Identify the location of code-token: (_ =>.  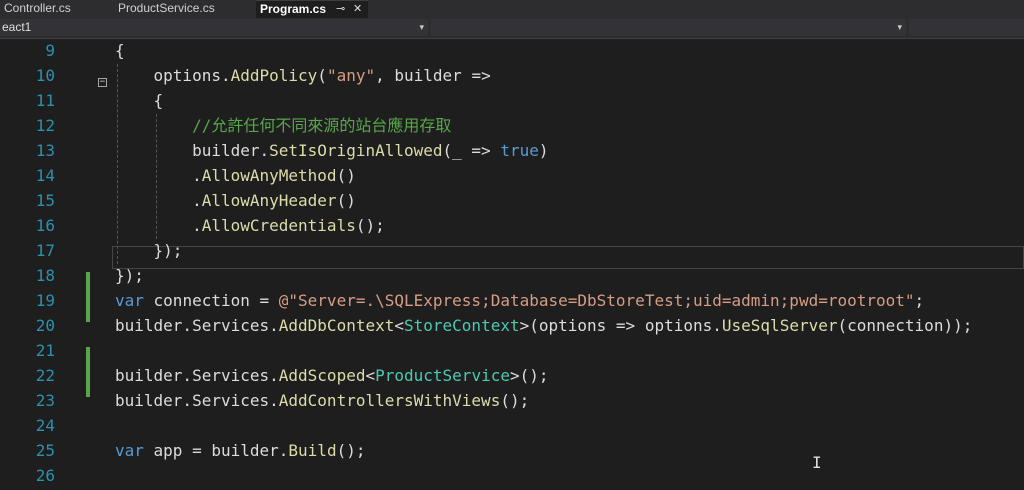
(471, 150).